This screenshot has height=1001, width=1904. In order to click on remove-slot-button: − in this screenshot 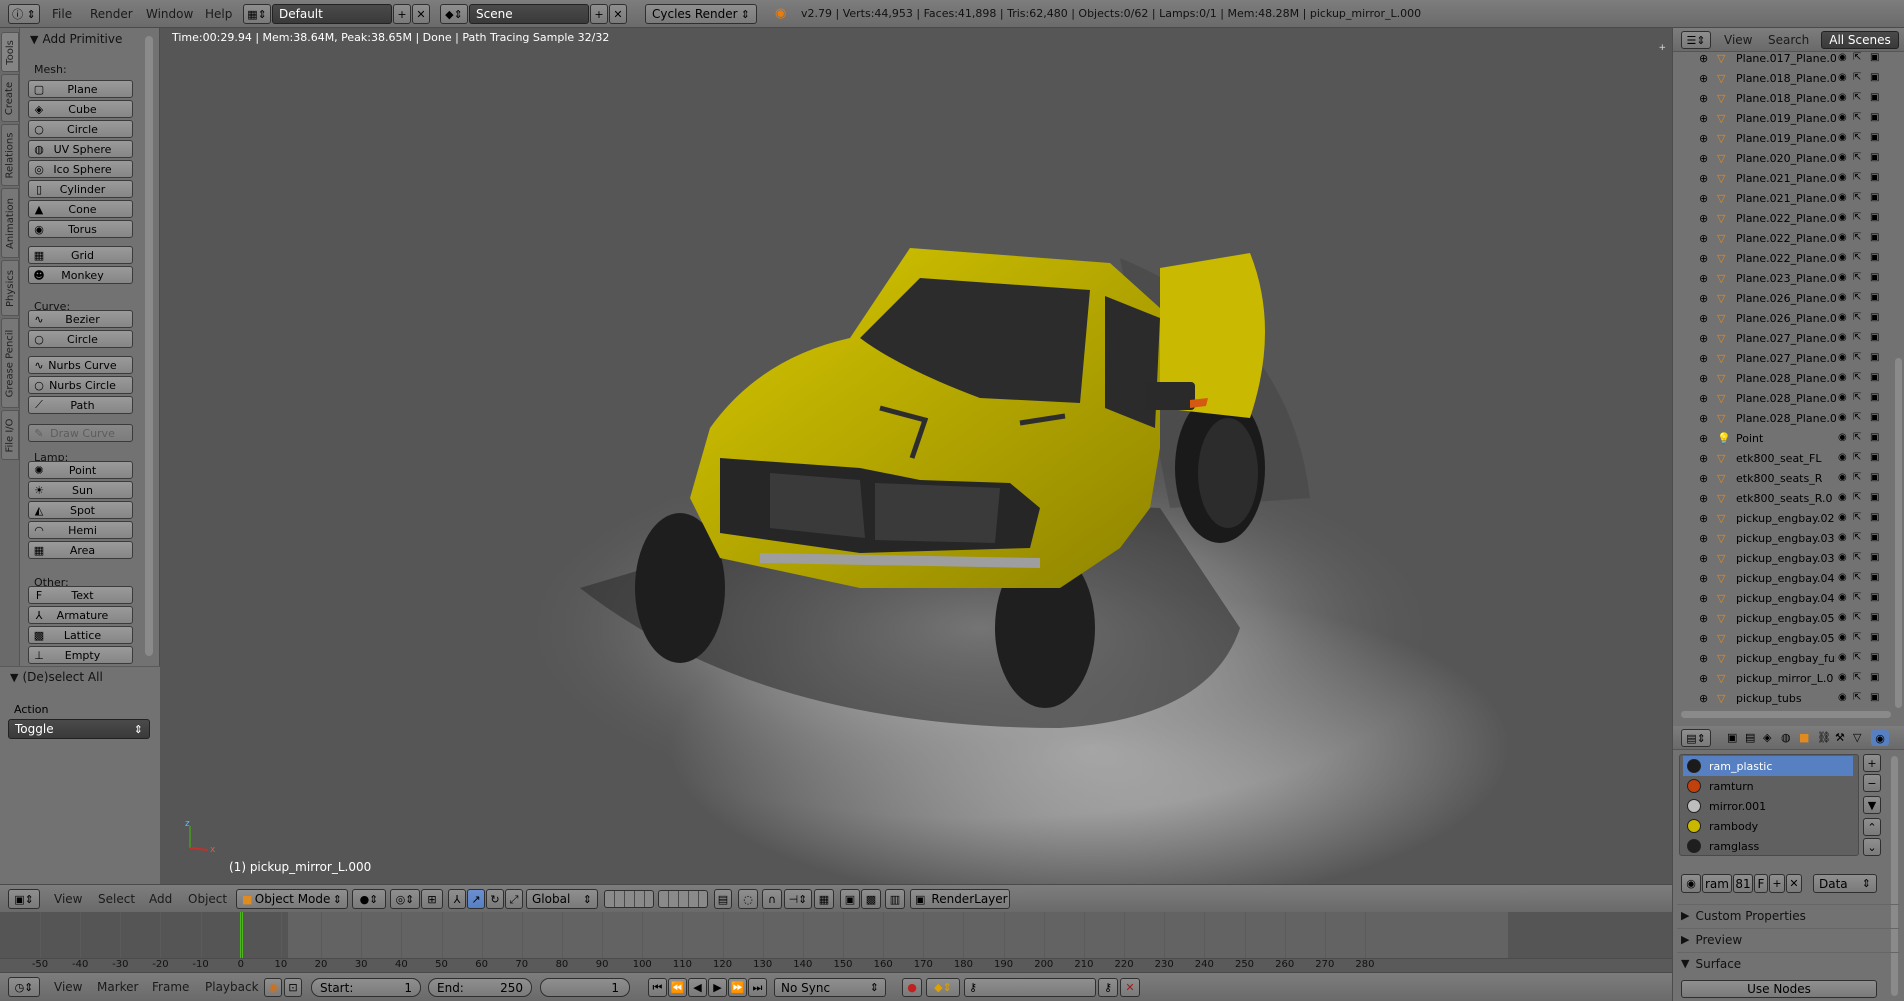, I will do `click(1872, 783)`.